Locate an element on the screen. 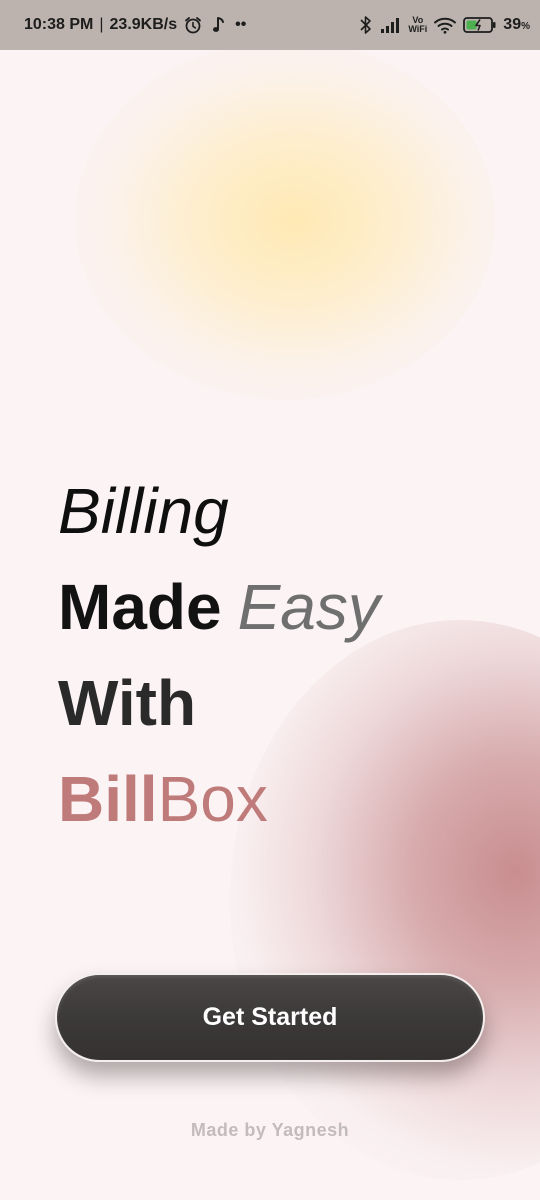  headline-line-made-easy: Made Easy is located at coordinates (219, 612).